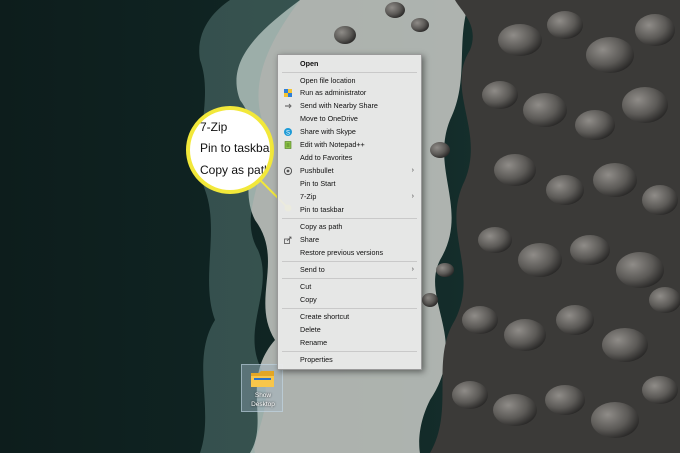 This screenshot has width=680, height=453. Describe the element at coordinates (309, 63) in the screenshot. I see `menu-label: Open` at that location.